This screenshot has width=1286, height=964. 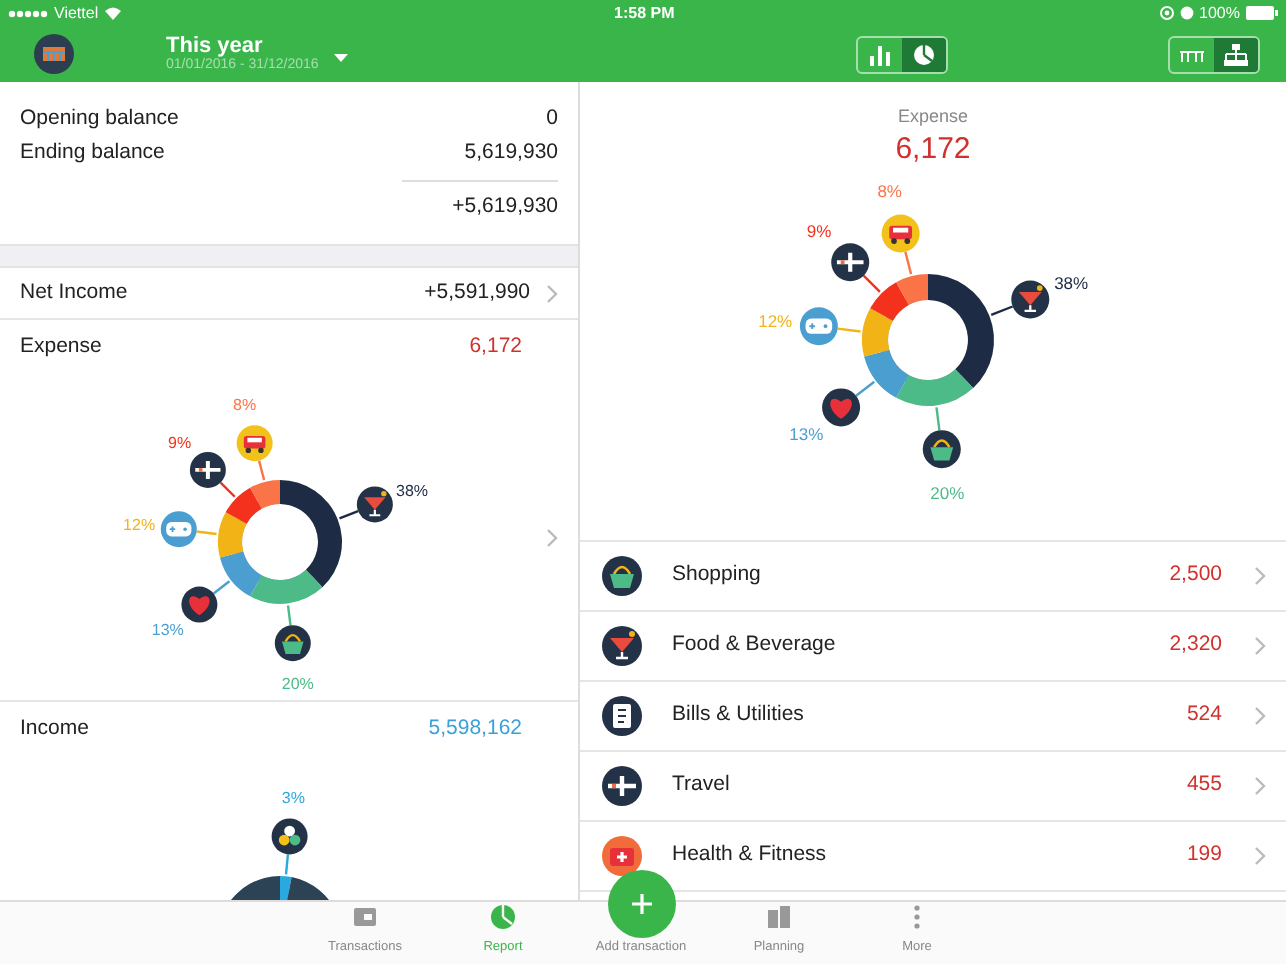 What do you see at coordinates (1204, 784) in the screenshot?
I see `category-amount: 455` at bounding box center [1204, 784].